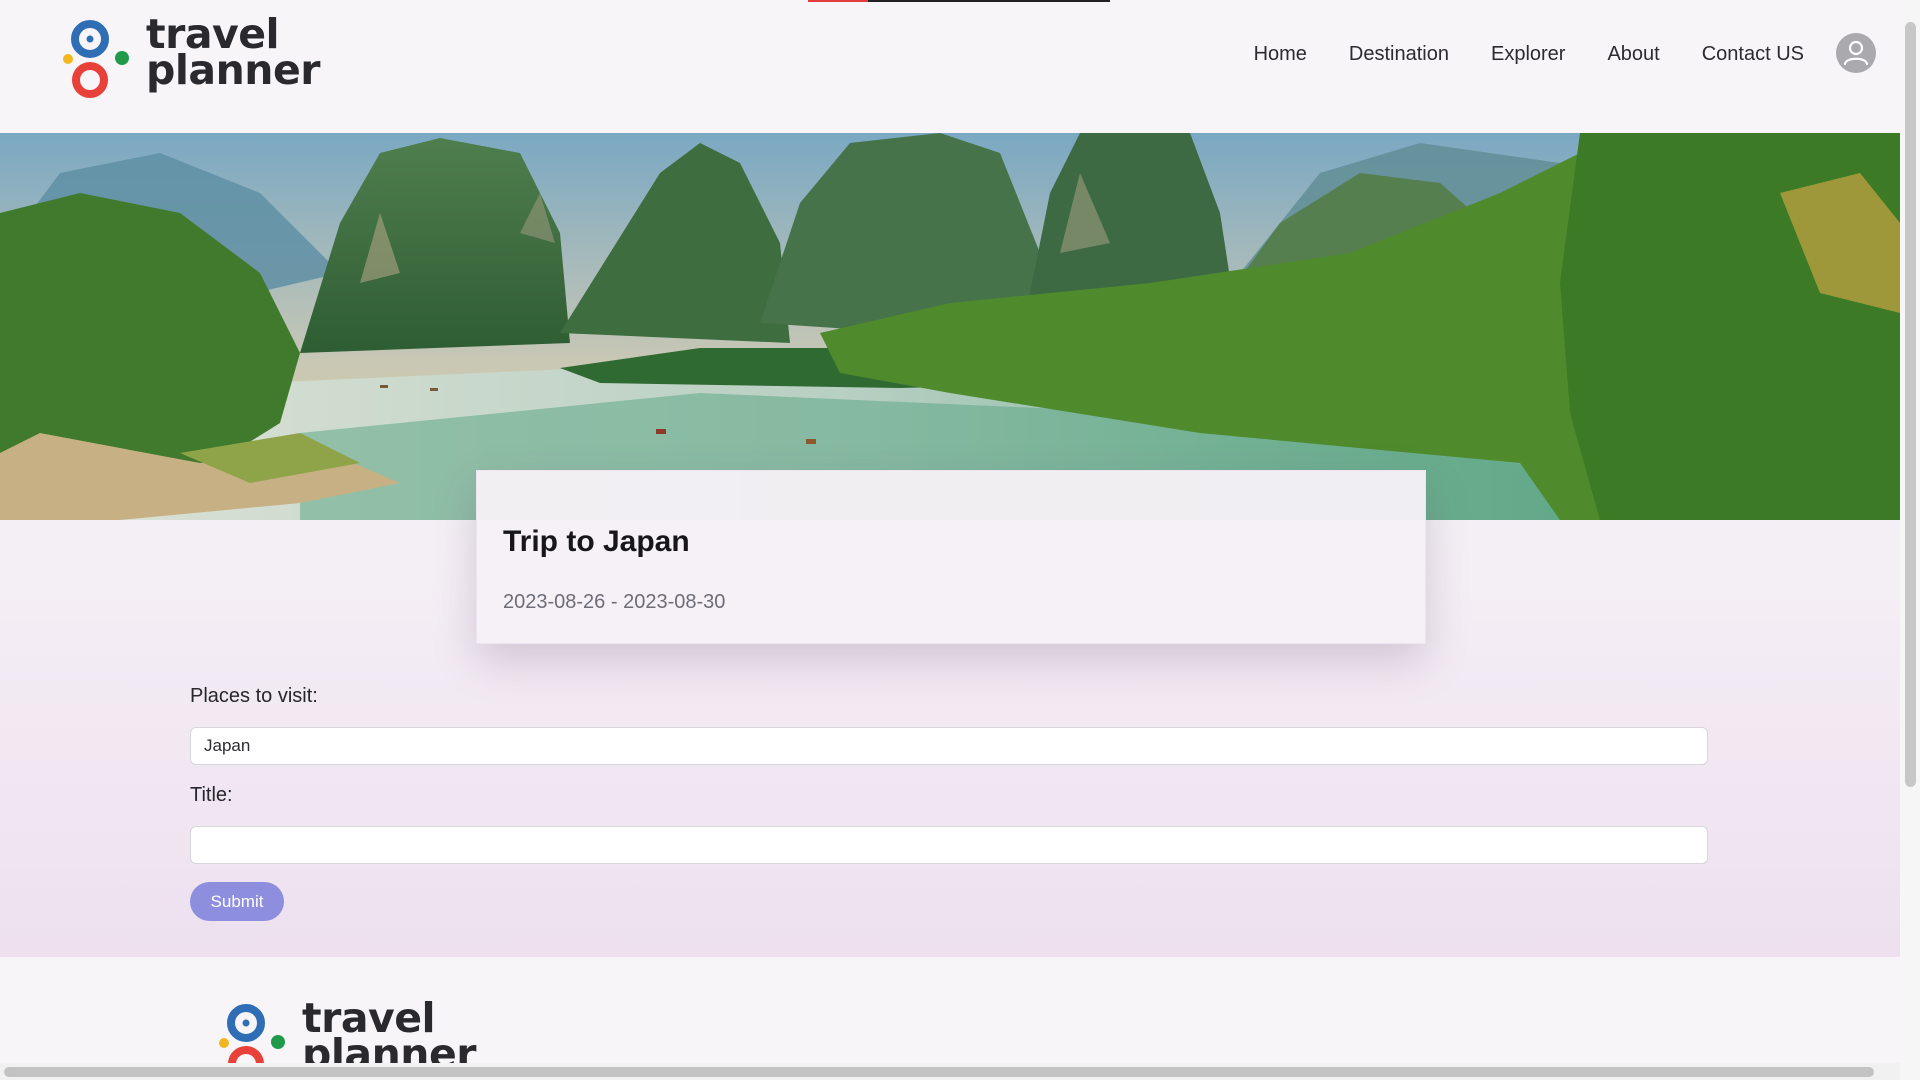  What do you see at coordinates (237, 901) in the screenshot?
I see `submit-button: Submit` at bounding box center [237, 901].